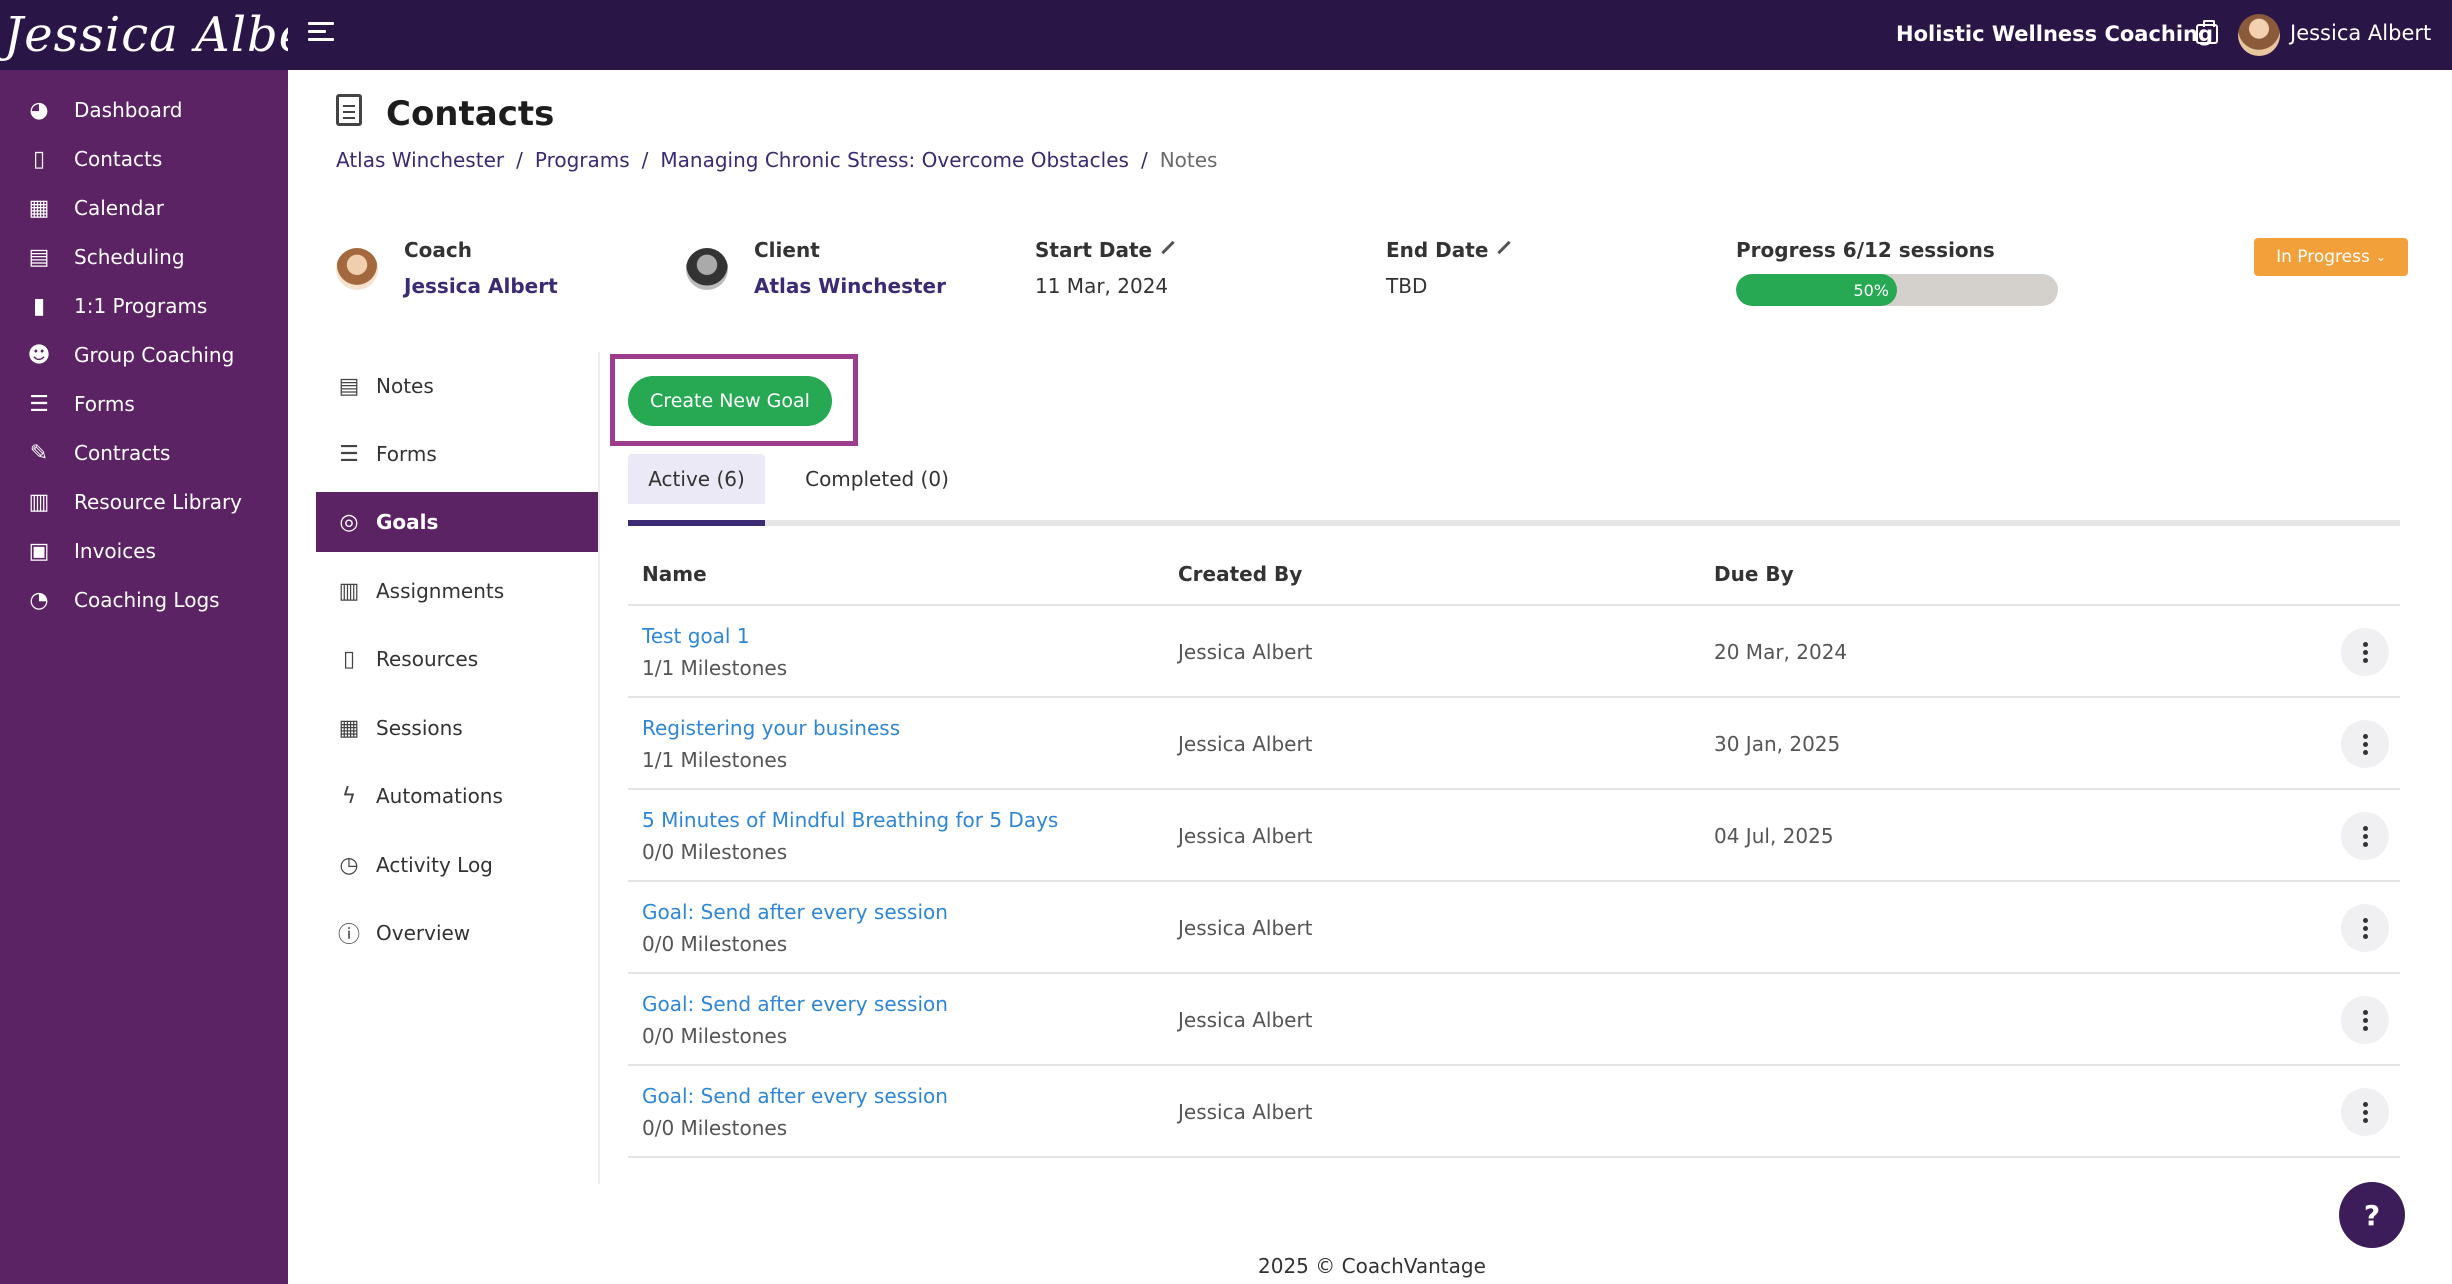  Describe the element at coordinates (1816, 290) in the screenshot. I see `progress-bar-fill: 50%` at that location.